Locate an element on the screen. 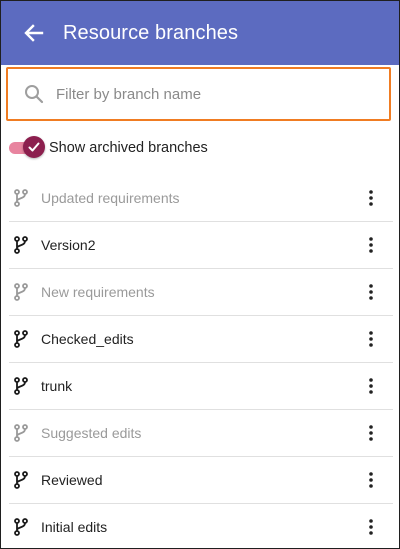 This screenshot has height=549, width=400. page-title: Resource branches is located at coordinates (151, 32).